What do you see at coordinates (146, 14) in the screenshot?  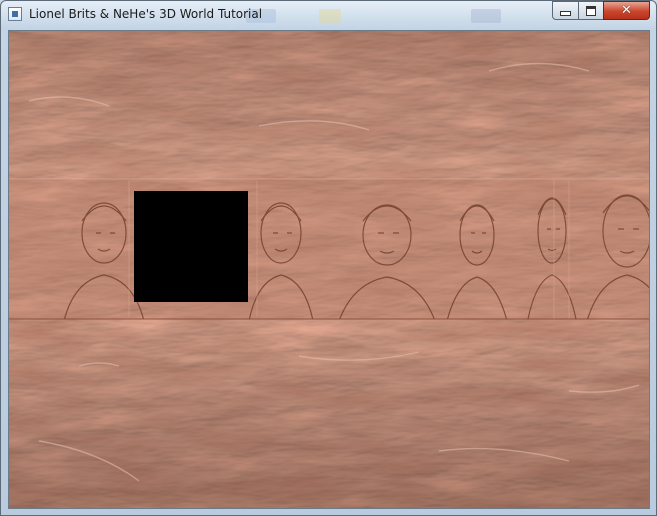 I see `window-title: Lionel Brits & NeHe's 3D World Tutorial` at bounding box center [146, 14].